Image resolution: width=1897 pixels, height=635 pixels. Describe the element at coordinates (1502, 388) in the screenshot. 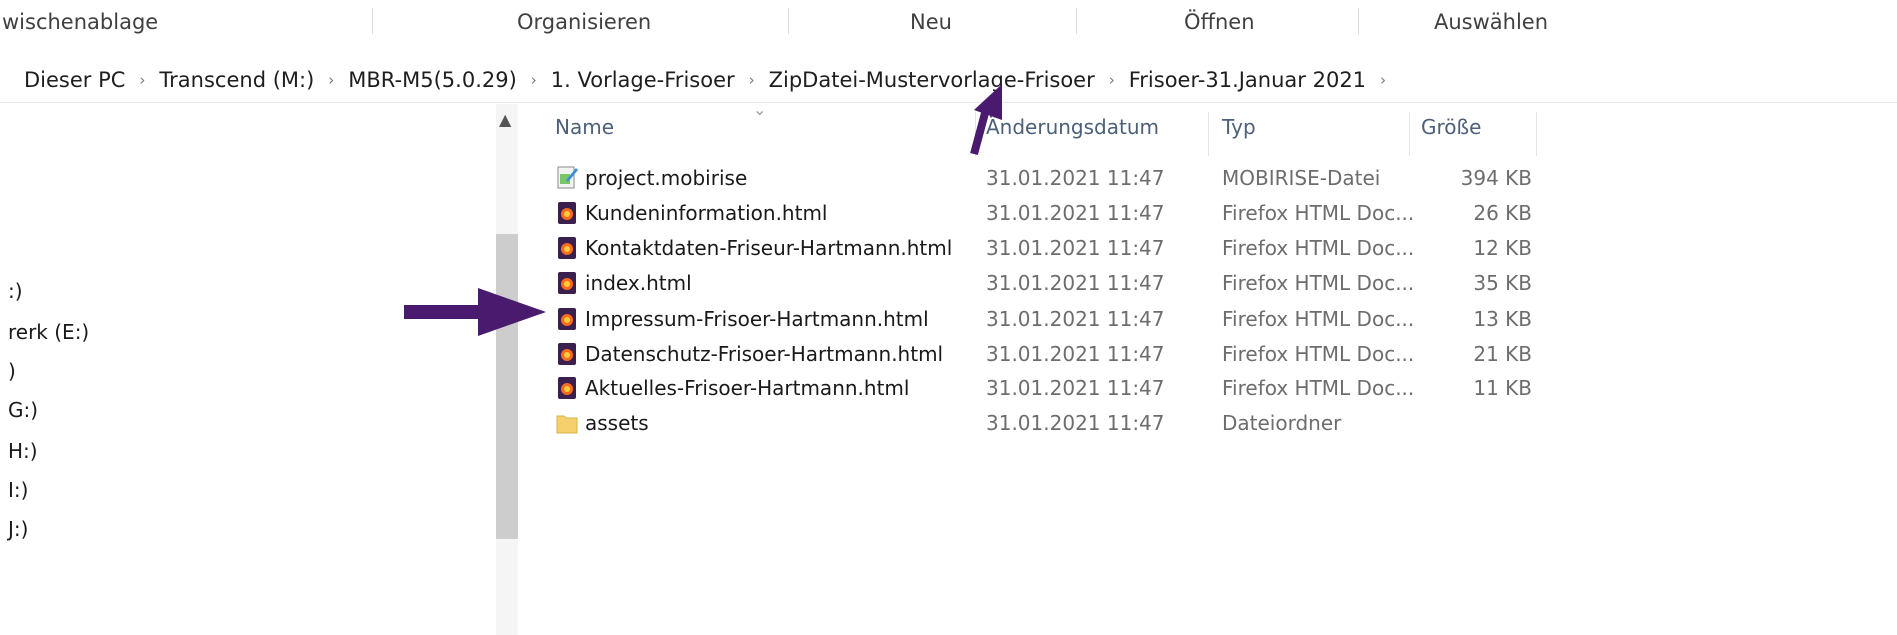

I see `file-size: 11 KB` at that location.